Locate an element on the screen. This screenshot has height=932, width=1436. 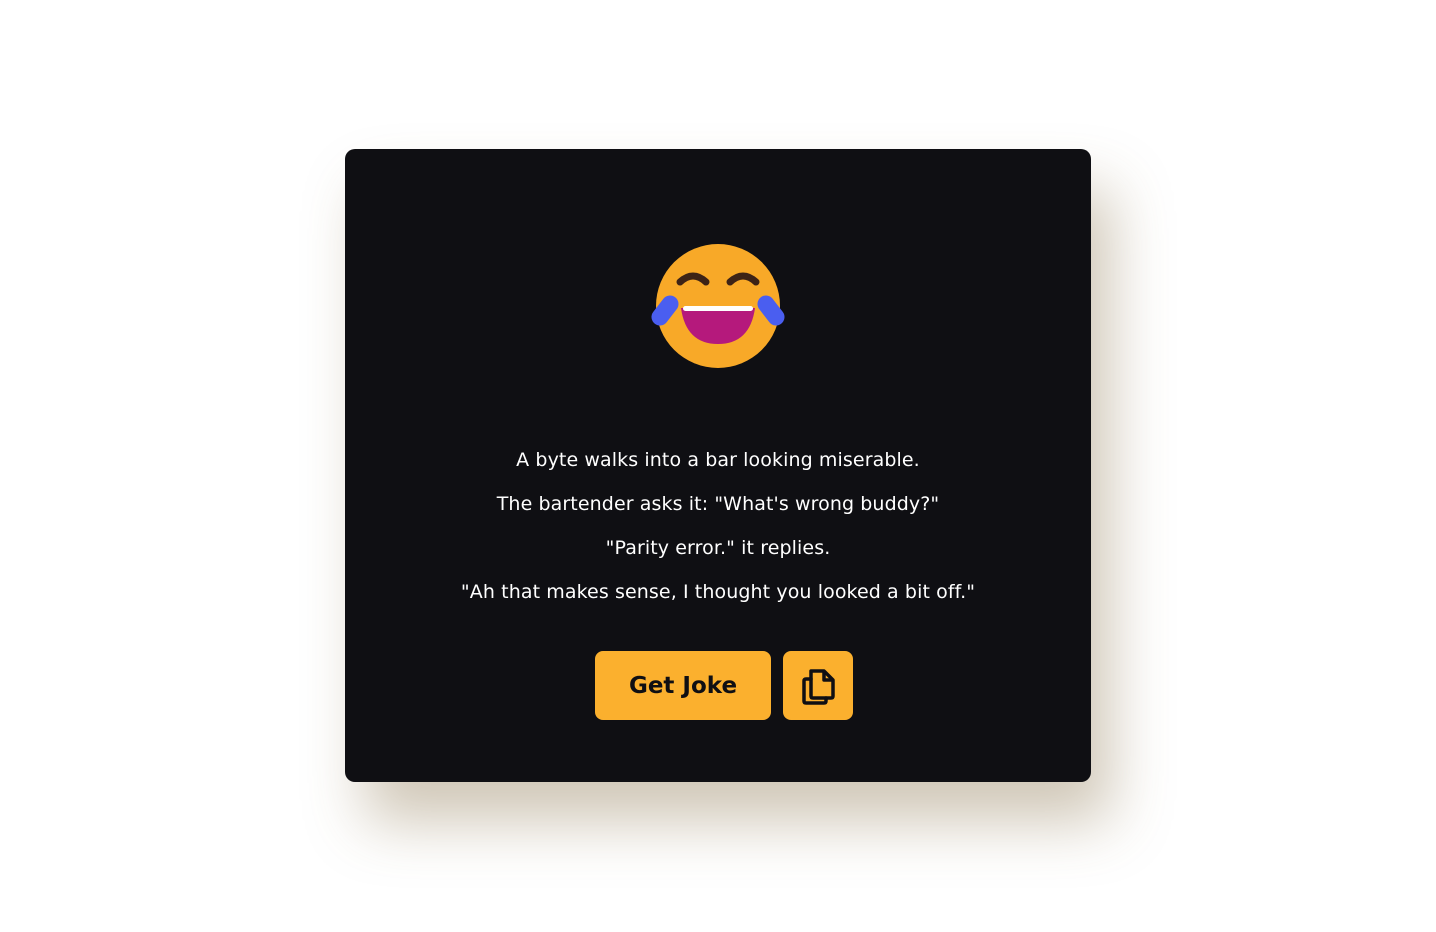
copy-icon is located at coordinates (818, 686).